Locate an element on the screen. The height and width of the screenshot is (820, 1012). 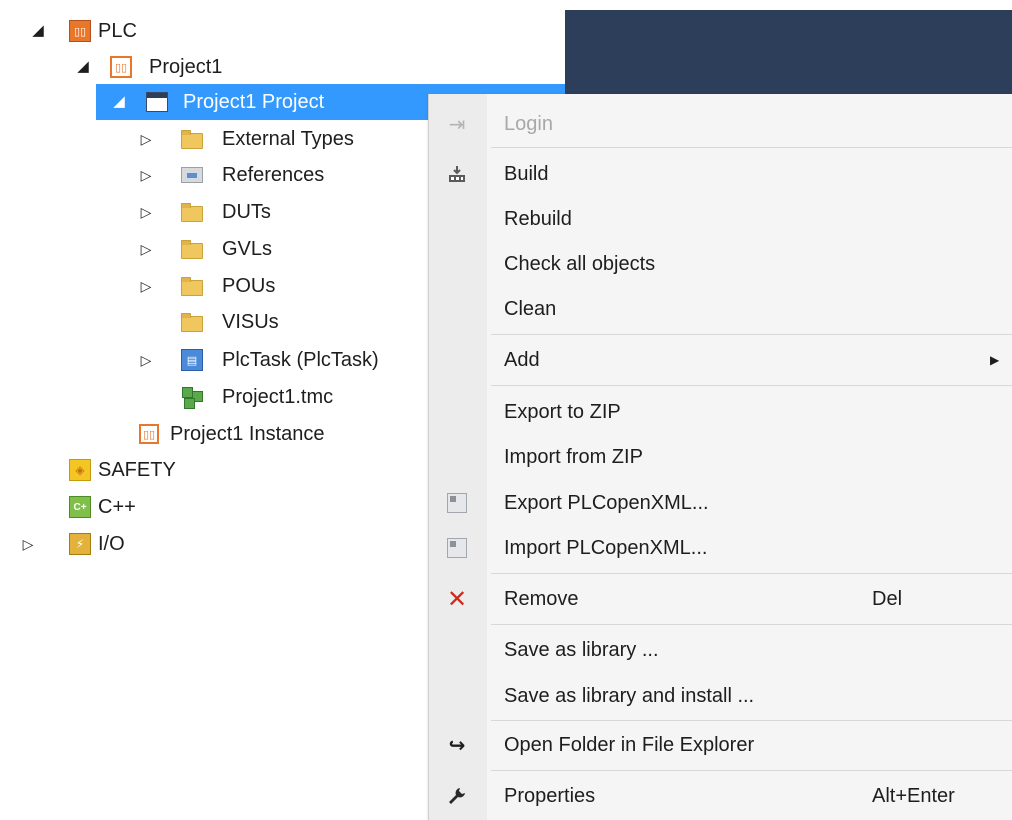
tree-item-visus: VISUs is located at coordinates (200, 322).